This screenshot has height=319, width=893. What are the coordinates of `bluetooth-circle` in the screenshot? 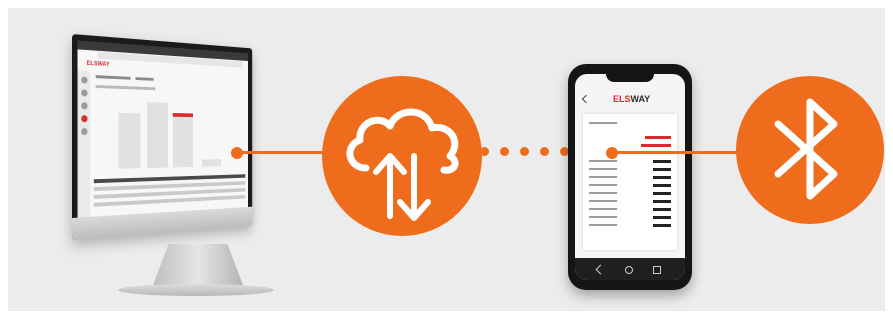 It's located at (810, 150).